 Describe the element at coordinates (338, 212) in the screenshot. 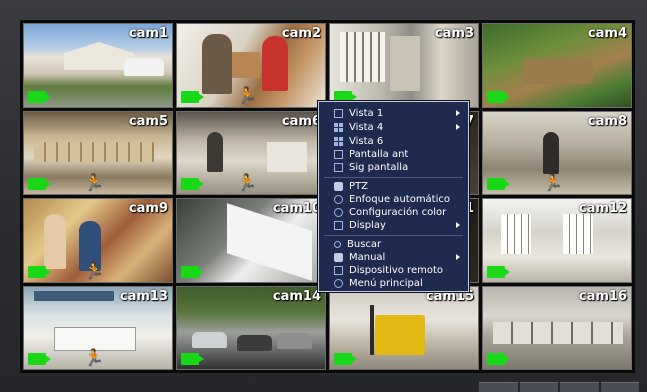

I see `color-settings-icon` at that location.